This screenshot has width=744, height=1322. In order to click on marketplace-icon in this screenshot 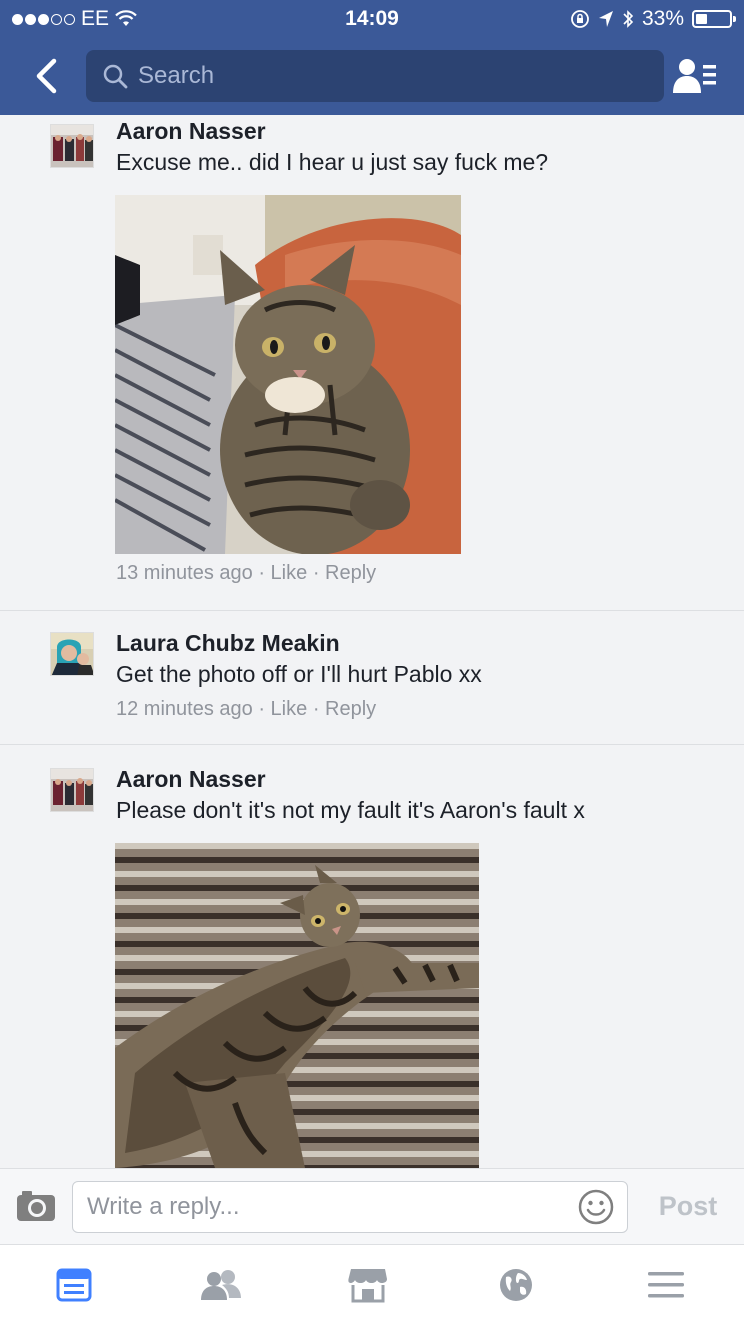, I will do `click(367, 1286)`.